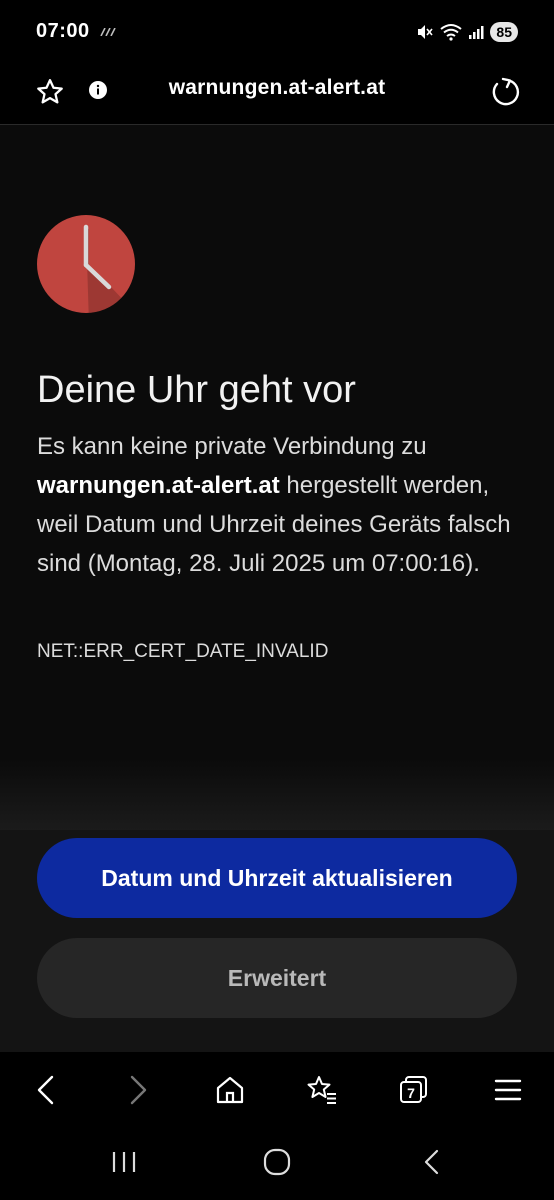  I want to click on description-text-before: Es kann keine private Verbindung zu, so click(232, 446).